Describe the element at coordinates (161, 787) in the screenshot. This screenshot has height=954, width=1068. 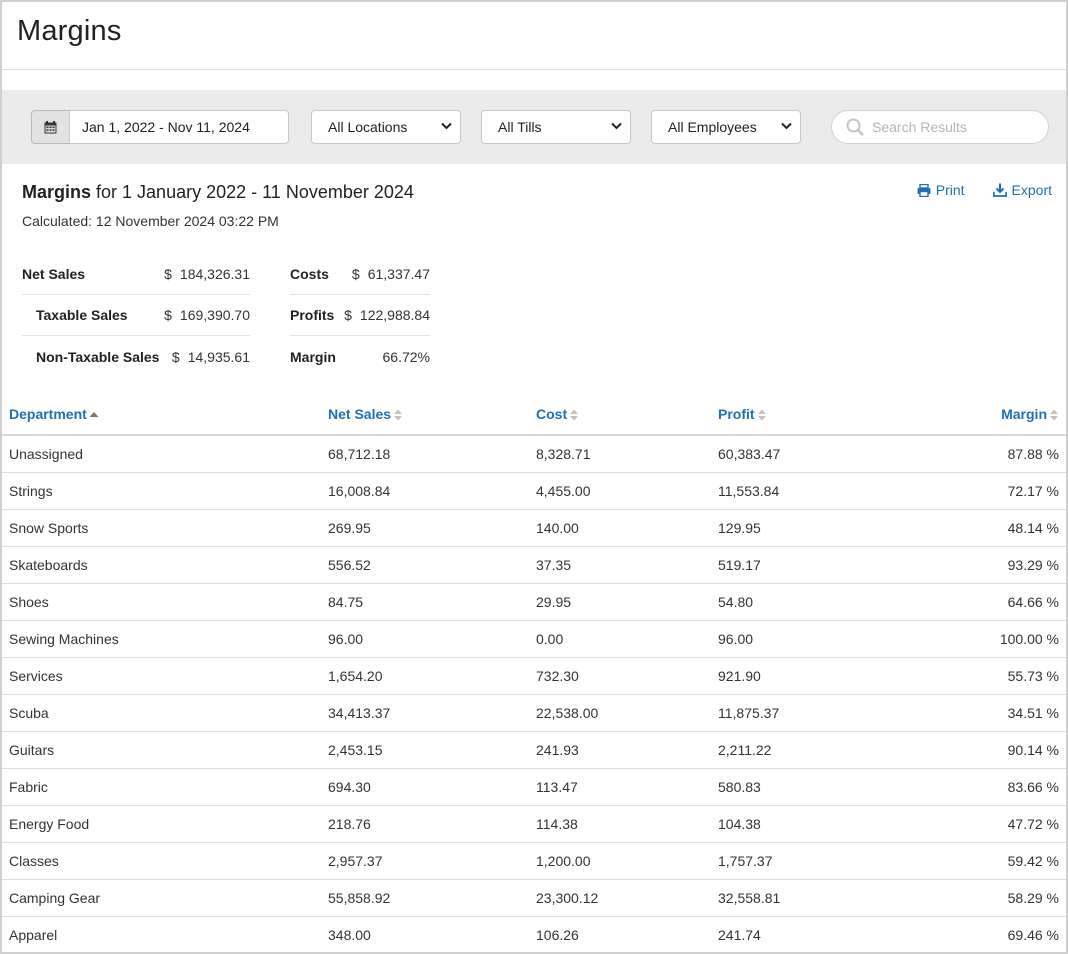
I see `cell-department: Fabric` at that location.